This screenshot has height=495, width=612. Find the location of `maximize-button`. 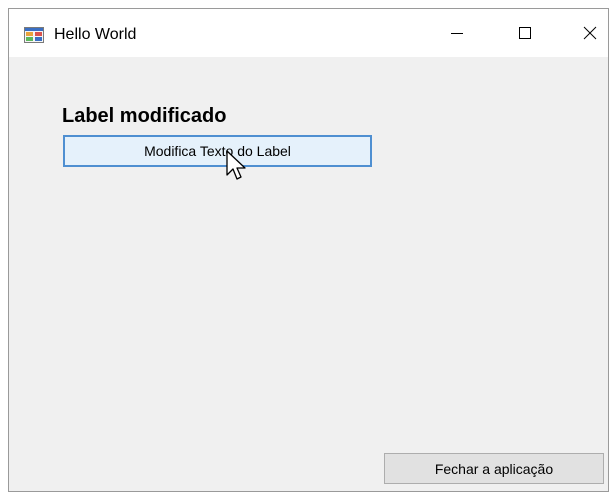

maximize-button is located at coordinates (525, 33).